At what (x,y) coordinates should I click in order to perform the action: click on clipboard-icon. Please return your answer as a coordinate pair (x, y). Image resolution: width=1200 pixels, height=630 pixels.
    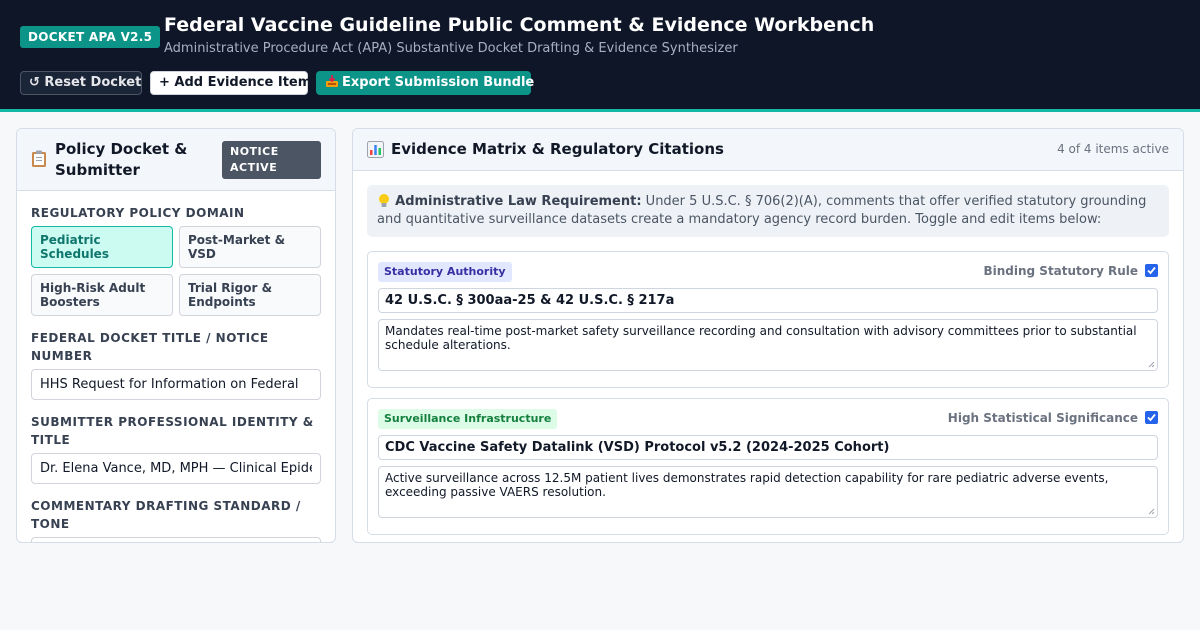
    Looking at the image, I should click on (39, 158).